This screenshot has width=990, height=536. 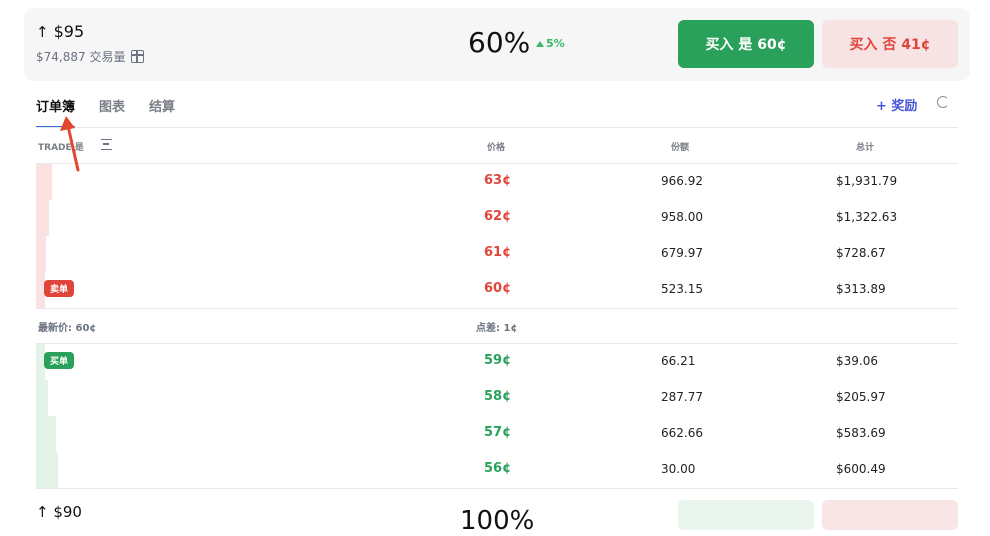 What do you see at coordinates (682, 289) in the screenshot?
I see `ask-shares: 523.15` at bounding box center [682, 289].